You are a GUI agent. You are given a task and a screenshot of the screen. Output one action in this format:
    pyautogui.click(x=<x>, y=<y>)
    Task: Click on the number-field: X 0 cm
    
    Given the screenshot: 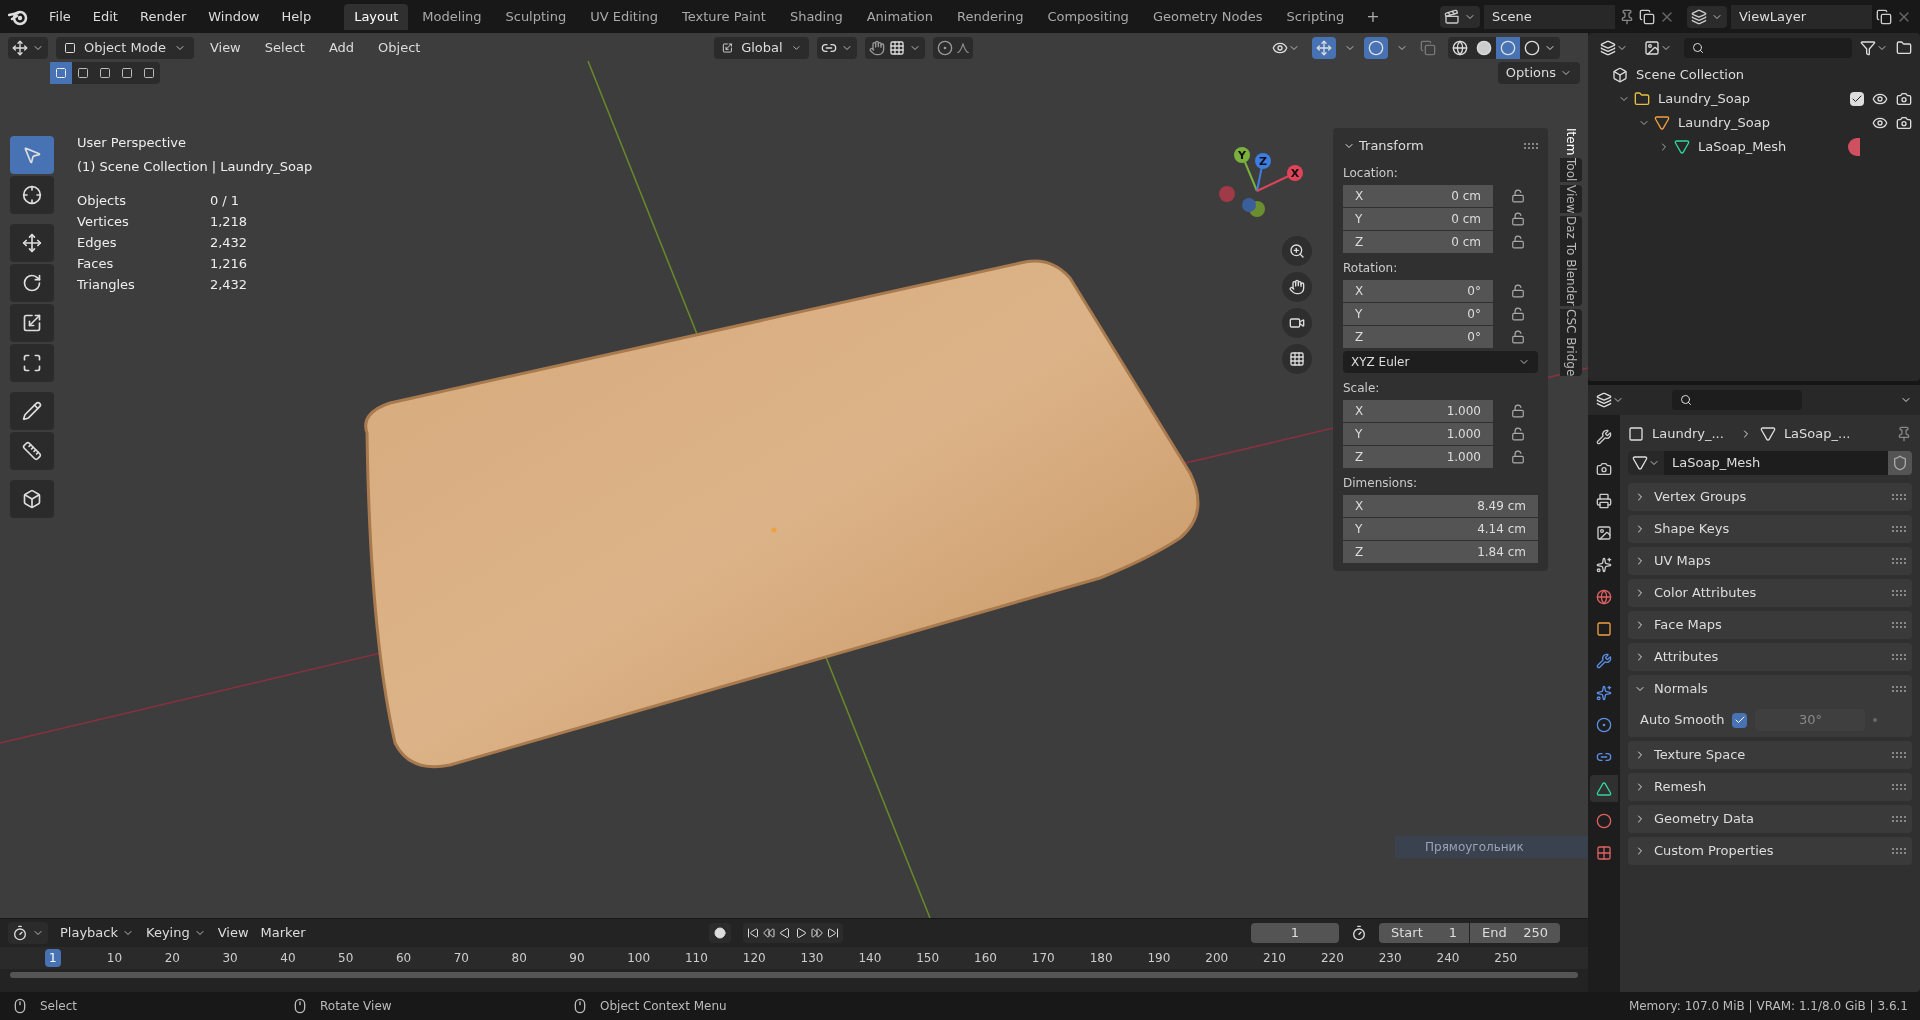 What is the action you would take?
    pyautogui.click(x=1418, y=196)
    